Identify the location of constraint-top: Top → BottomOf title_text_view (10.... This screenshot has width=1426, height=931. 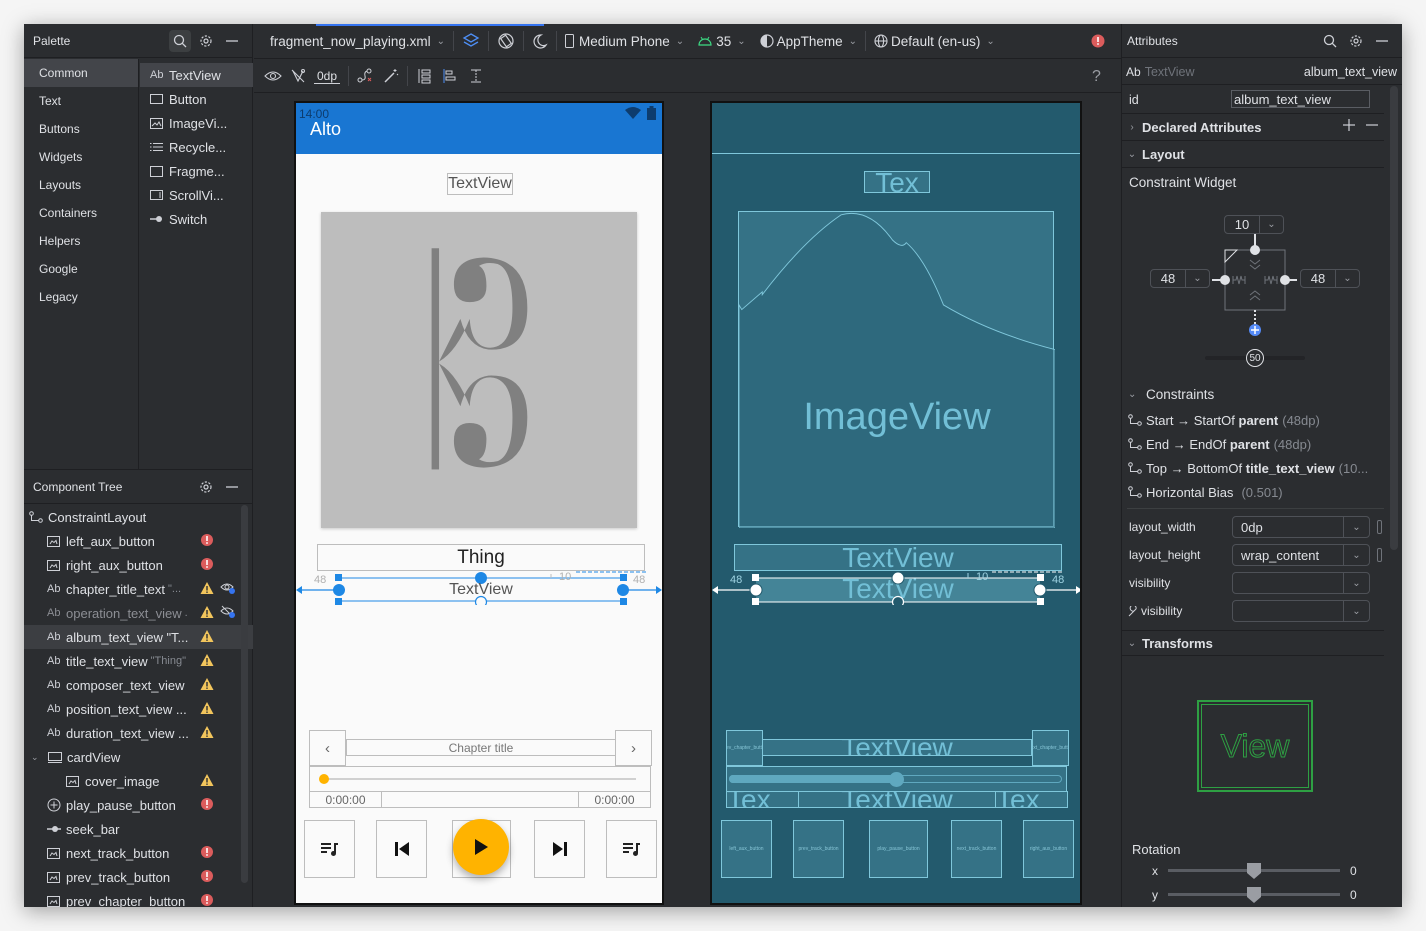
(1248, 468).